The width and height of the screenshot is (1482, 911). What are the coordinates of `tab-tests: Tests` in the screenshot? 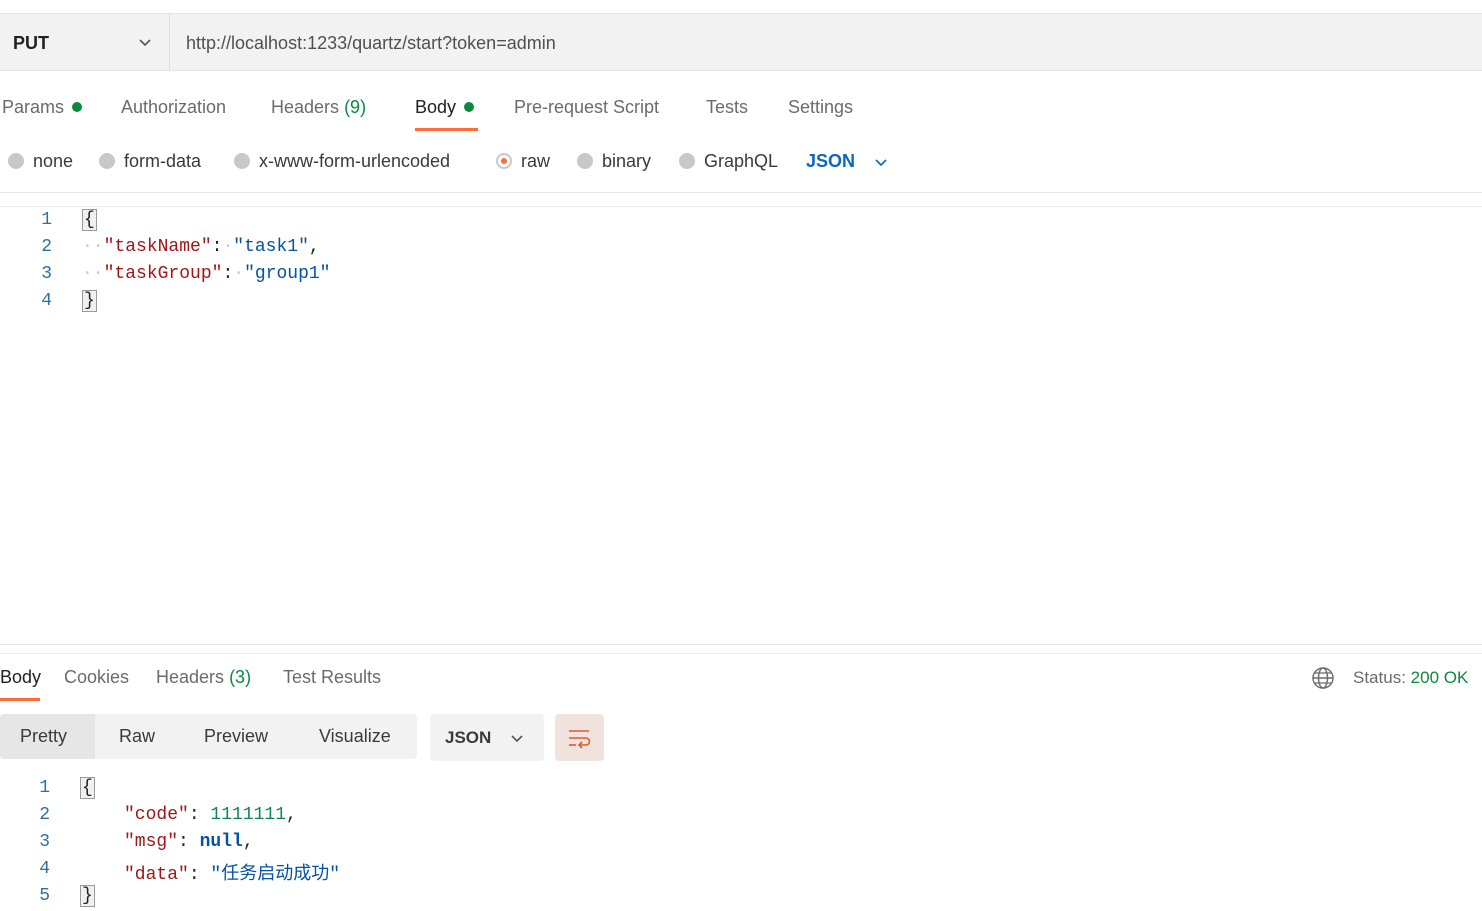 It's located at (727, 114).